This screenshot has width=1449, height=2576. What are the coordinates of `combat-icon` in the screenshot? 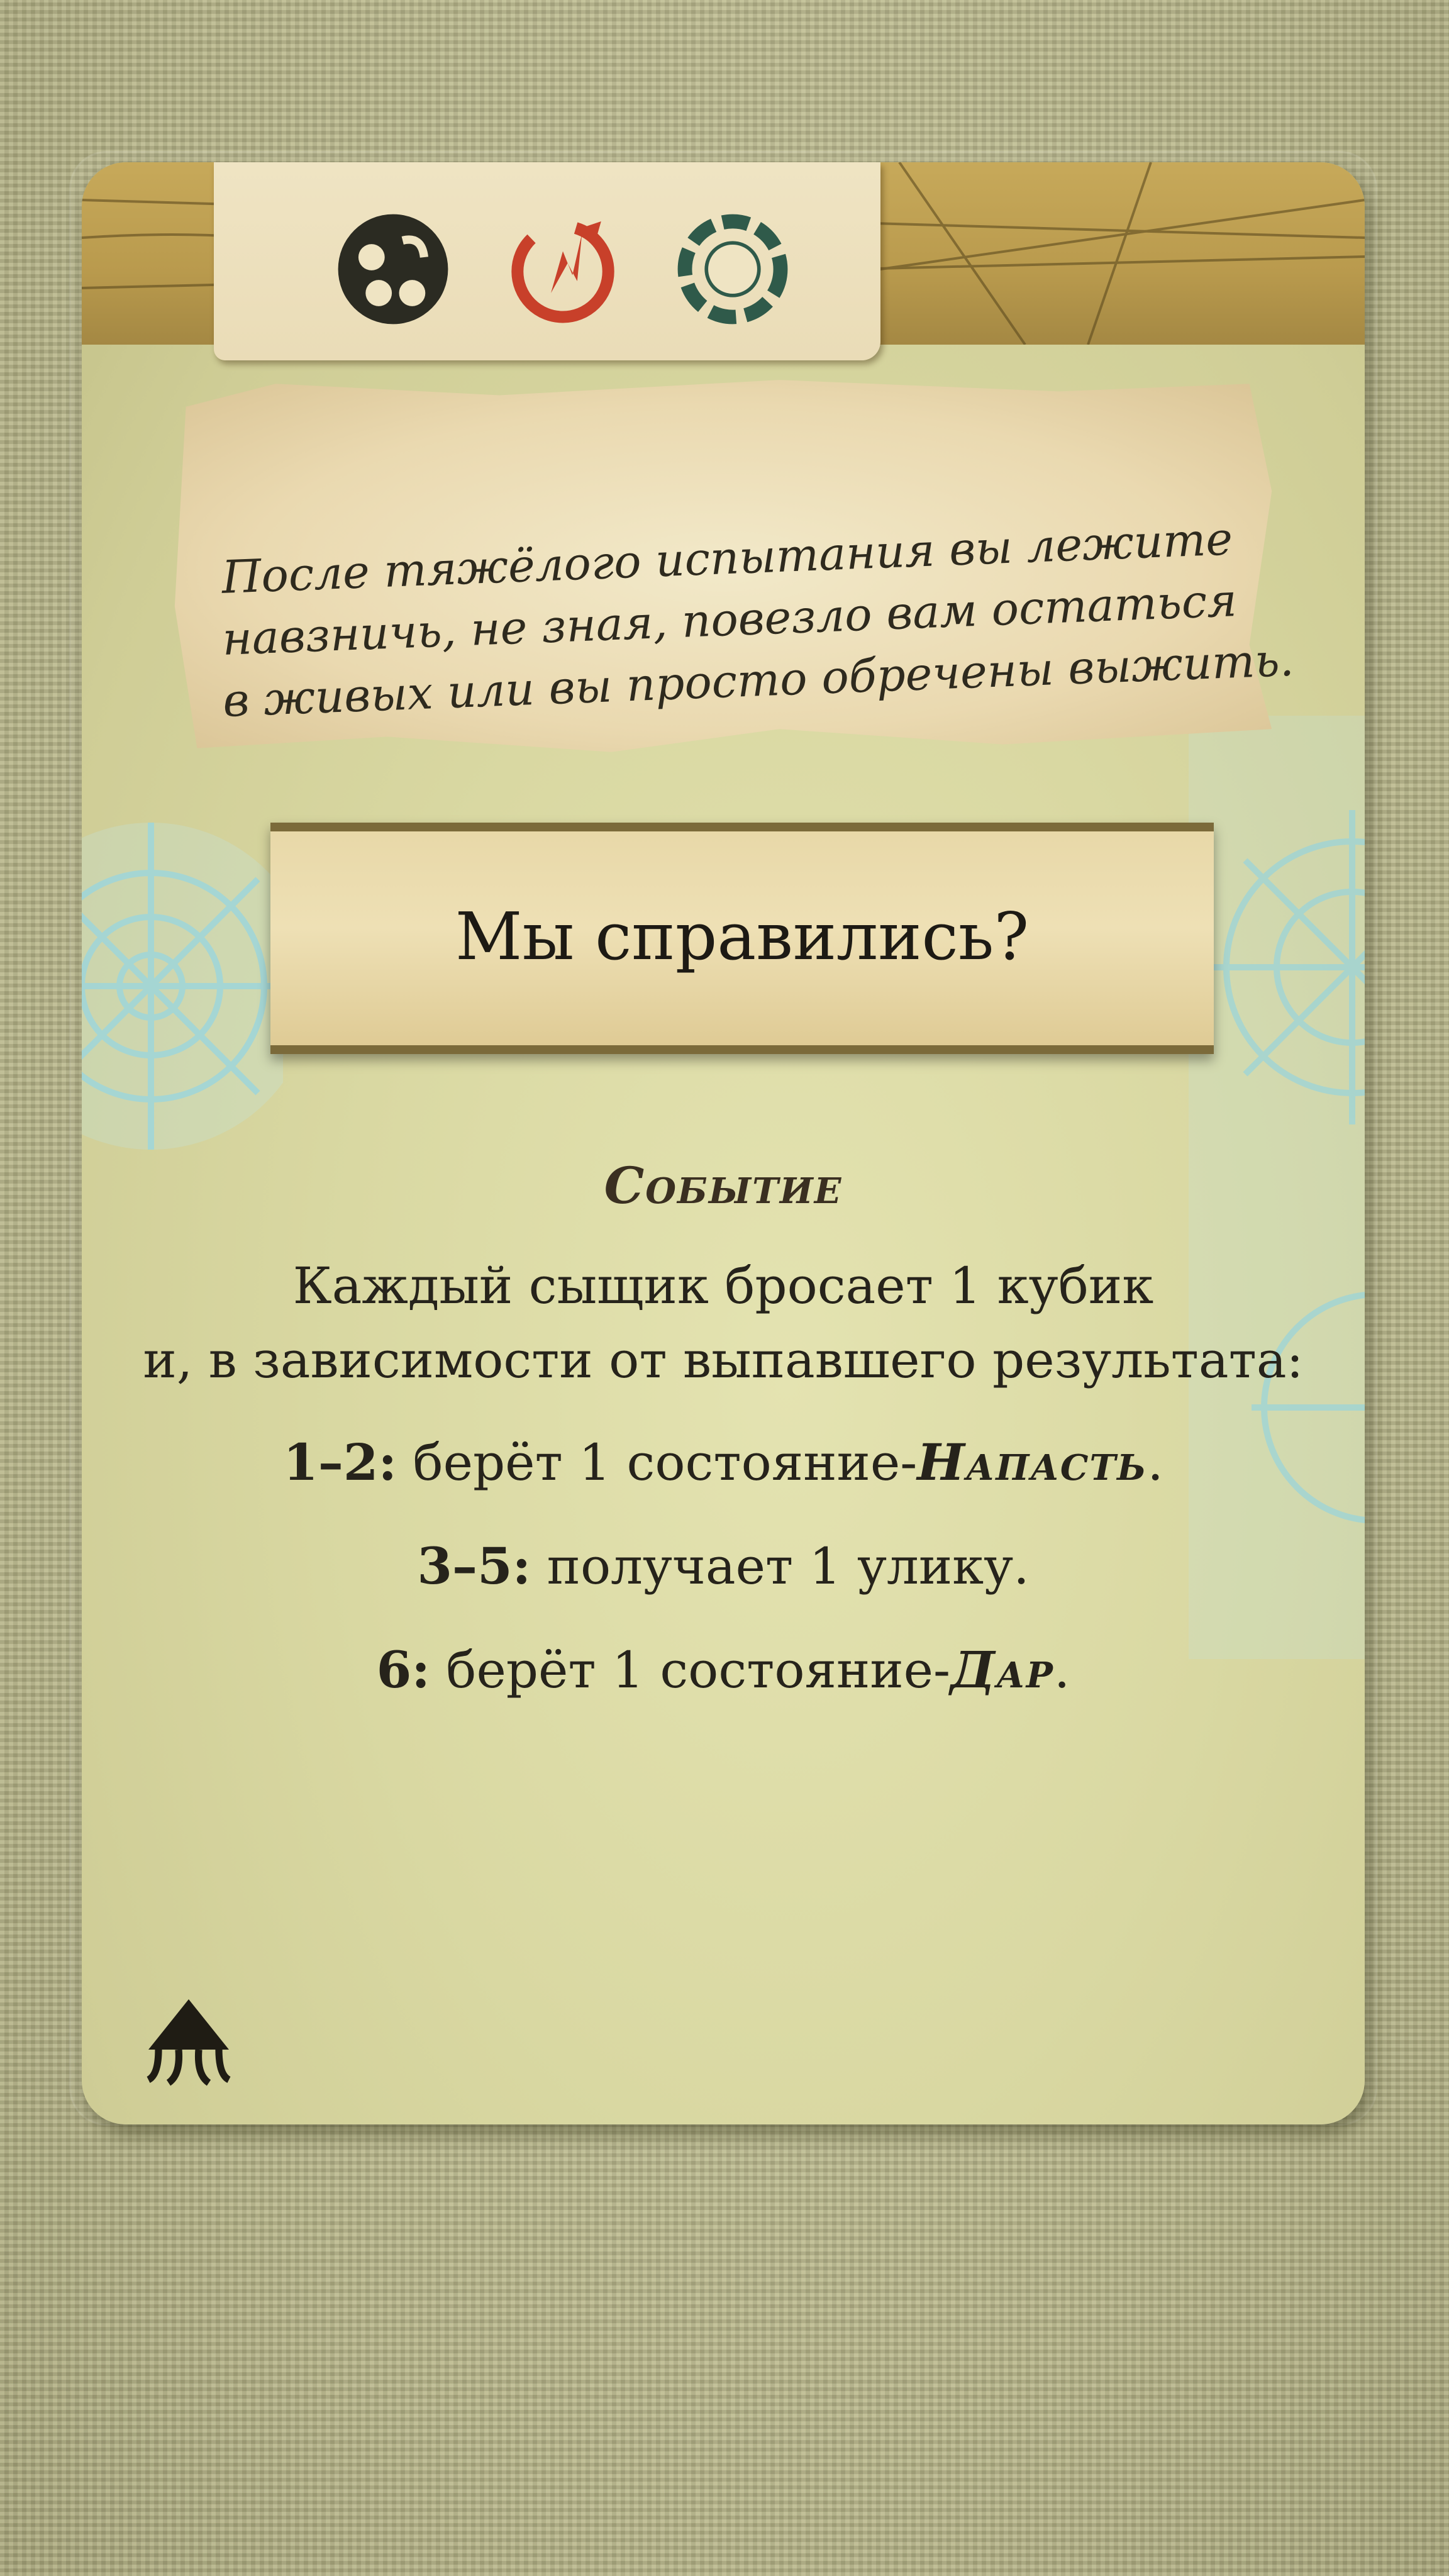 It's located at (393, 269).